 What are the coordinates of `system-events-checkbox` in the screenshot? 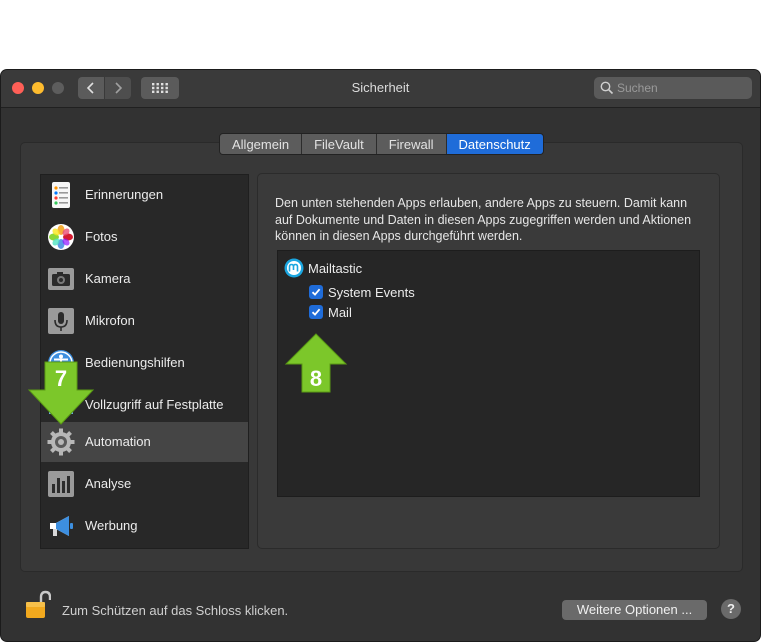 It's located at (316, 292).